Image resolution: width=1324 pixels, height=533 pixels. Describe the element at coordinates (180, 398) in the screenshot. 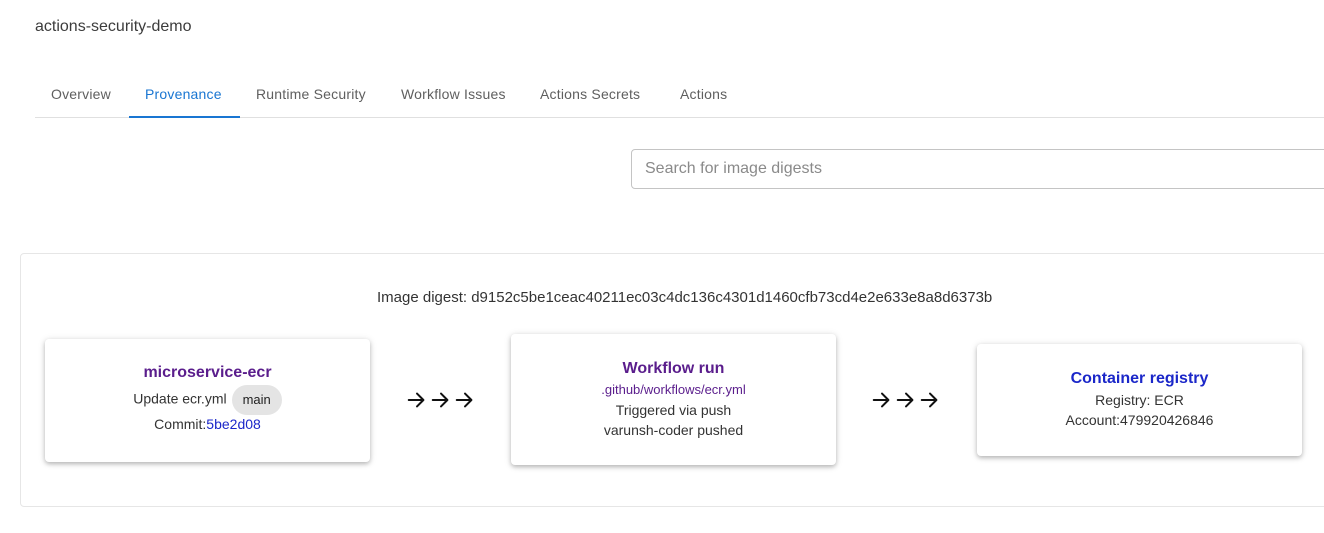

I see `commit-message: Update ecr.yml` at that location.